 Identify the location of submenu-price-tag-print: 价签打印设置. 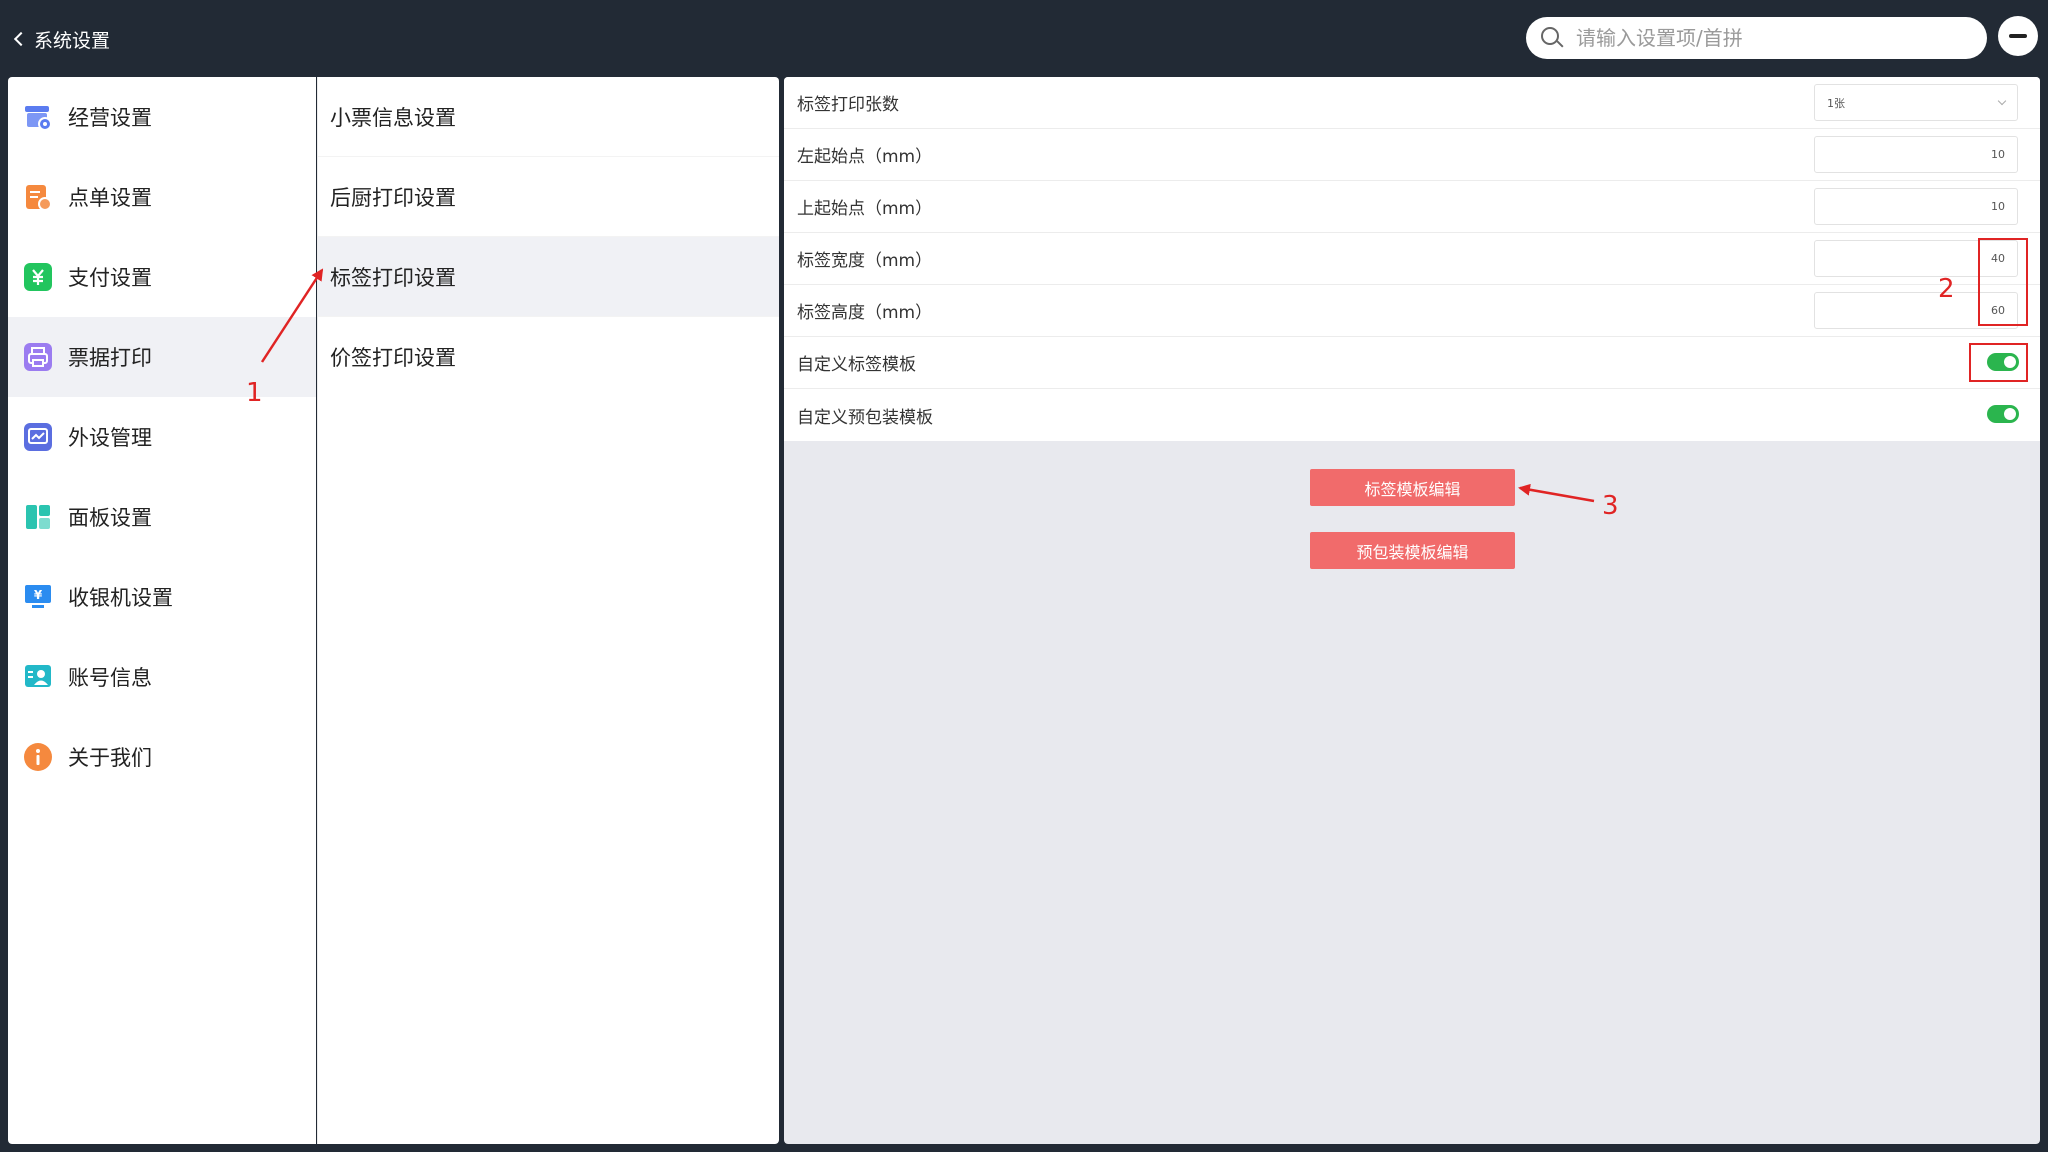
(548, 357).